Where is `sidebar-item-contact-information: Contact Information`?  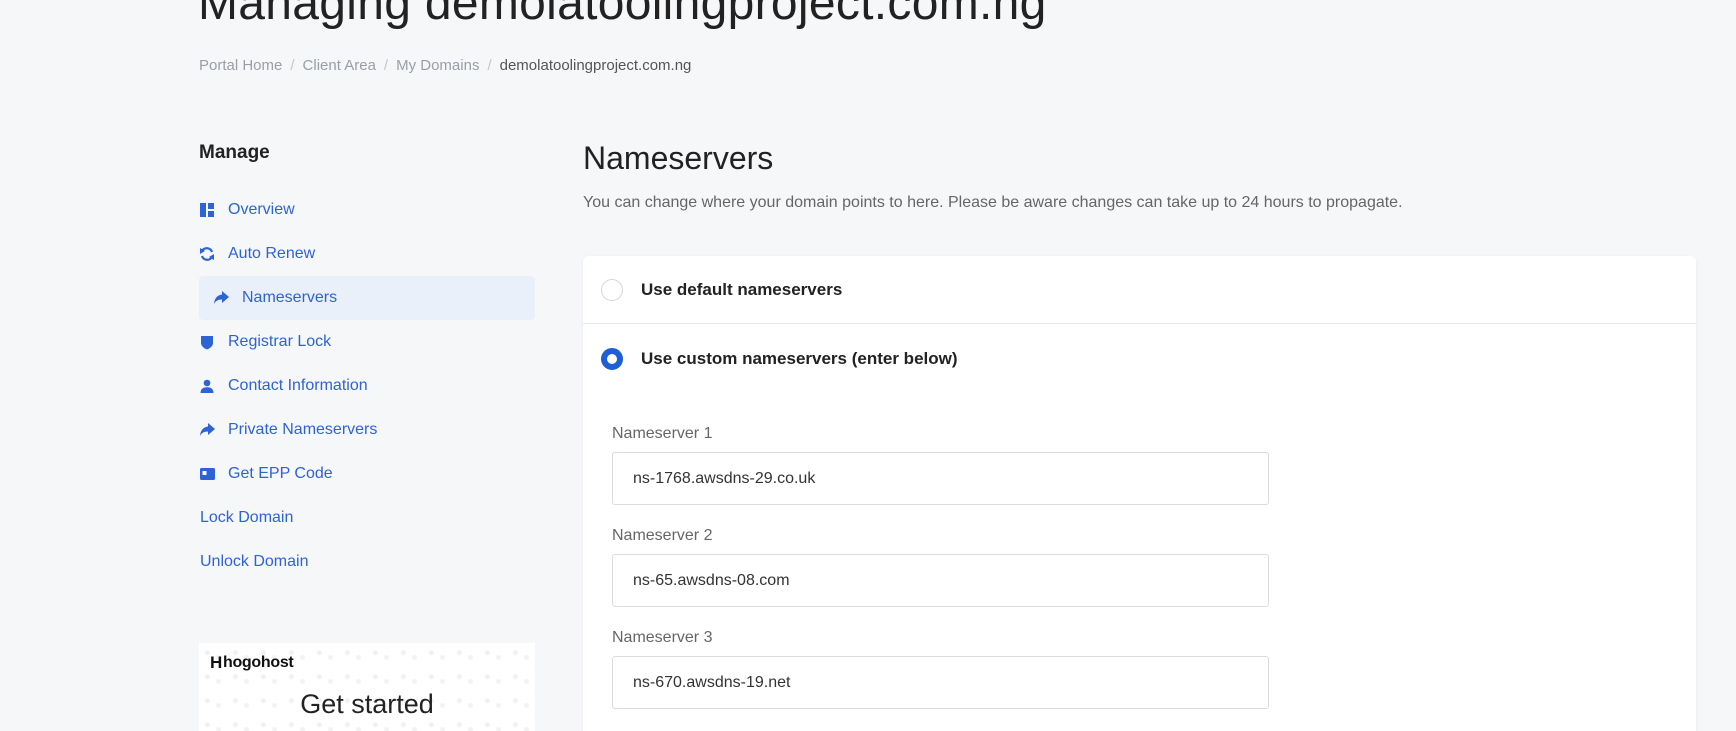 sidebar-item-contact-information: Contact Information is located at coordinates (367, 386).